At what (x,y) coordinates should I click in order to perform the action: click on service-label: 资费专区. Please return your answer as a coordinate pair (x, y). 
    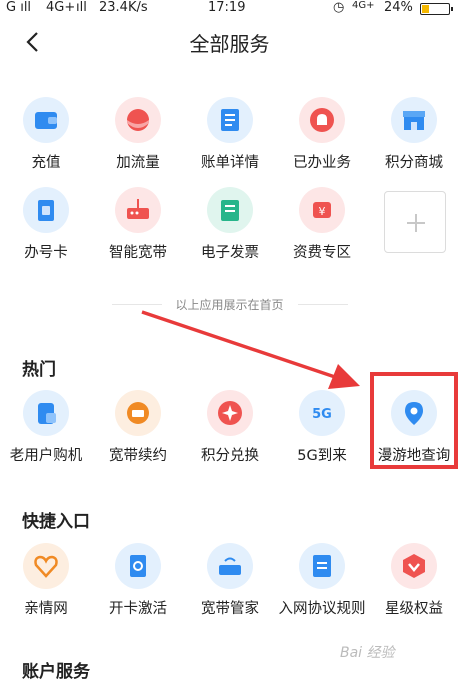
    Looking at the image, I should click on (322, 253).